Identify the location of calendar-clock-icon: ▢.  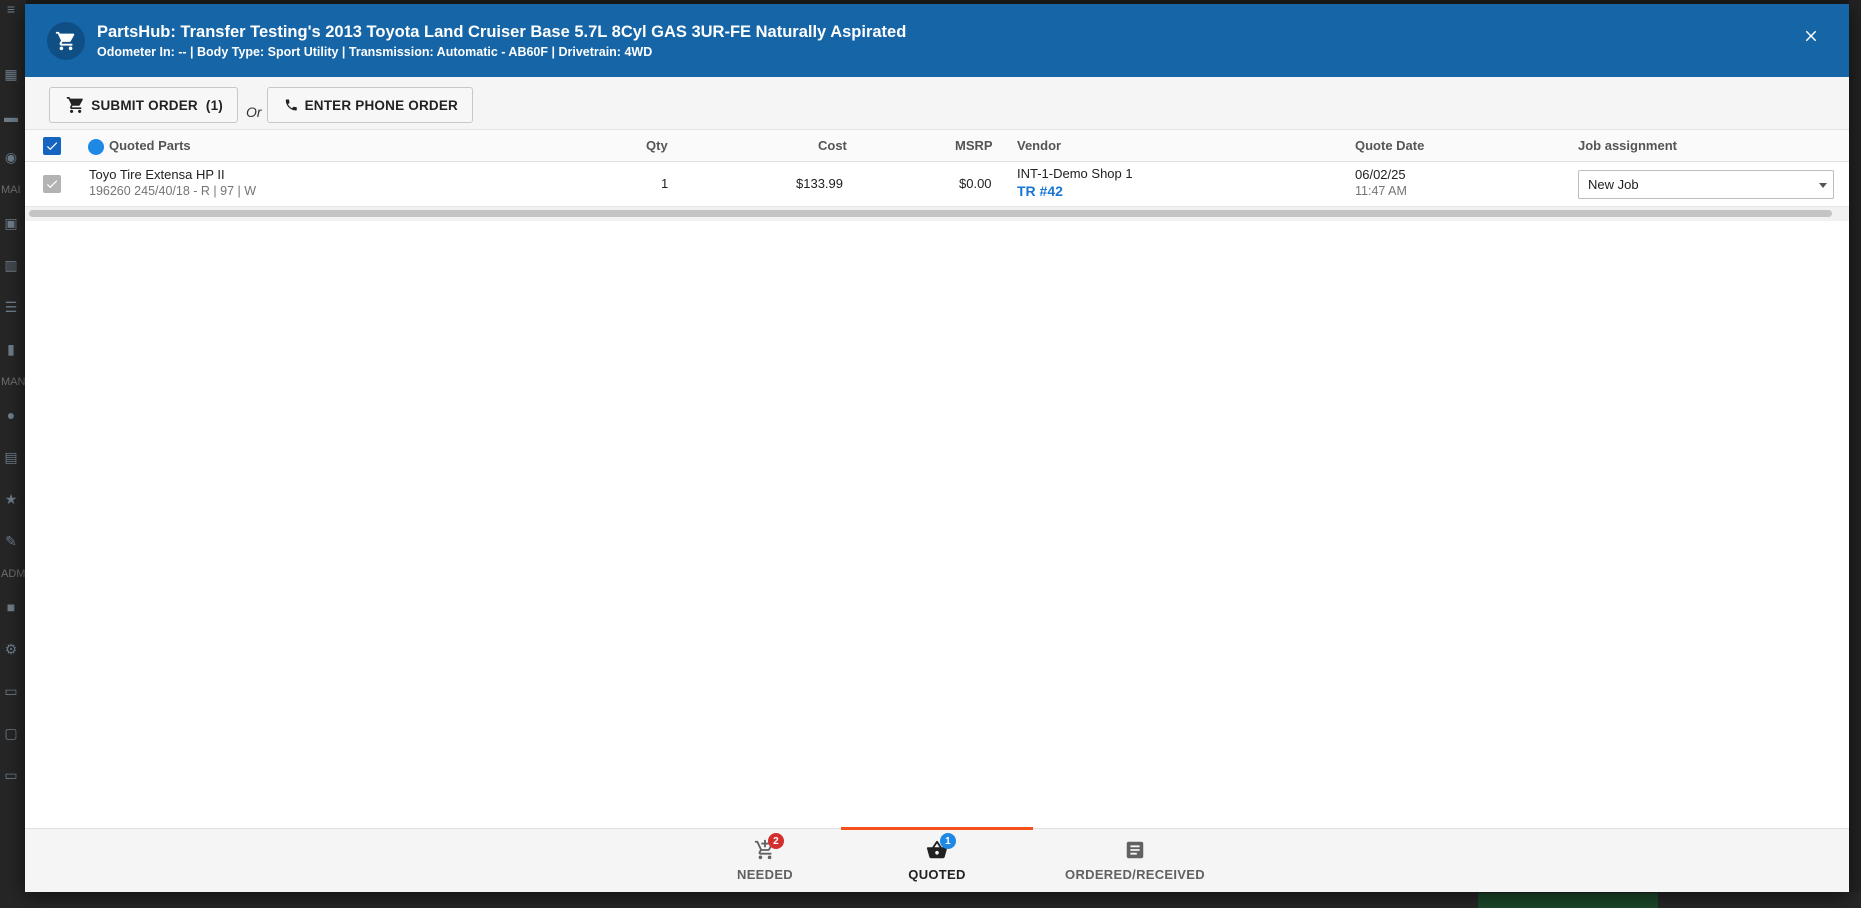
(11, 733).